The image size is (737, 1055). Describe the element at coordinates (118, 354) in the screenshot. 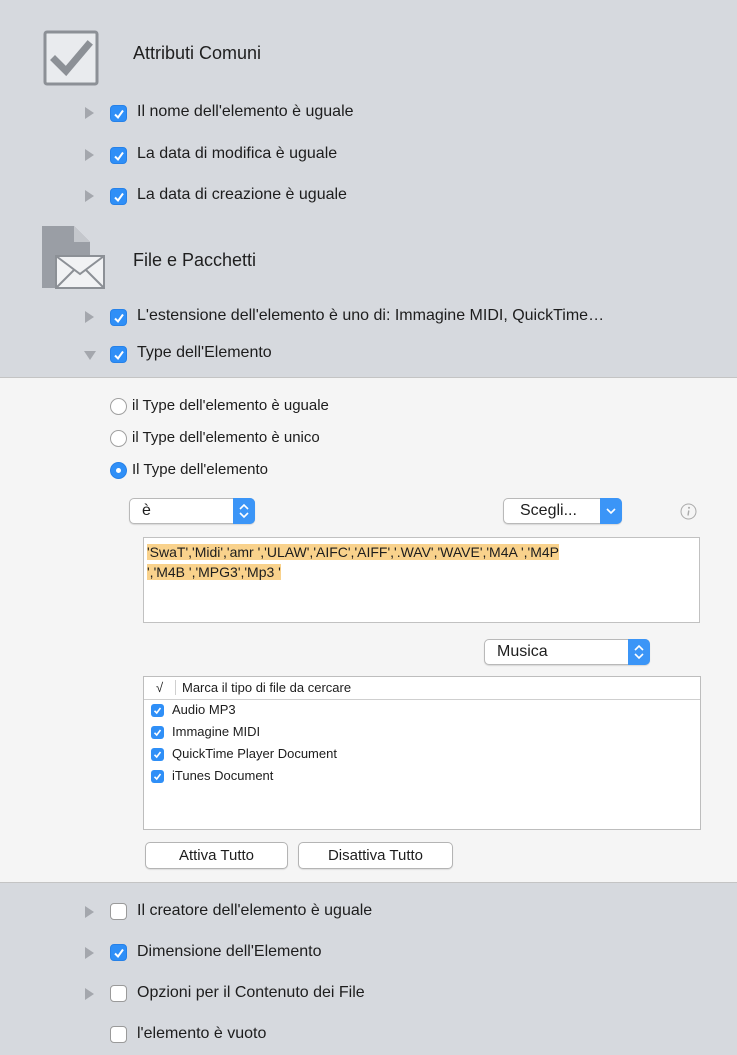

I see `checkbox-type` at that location.